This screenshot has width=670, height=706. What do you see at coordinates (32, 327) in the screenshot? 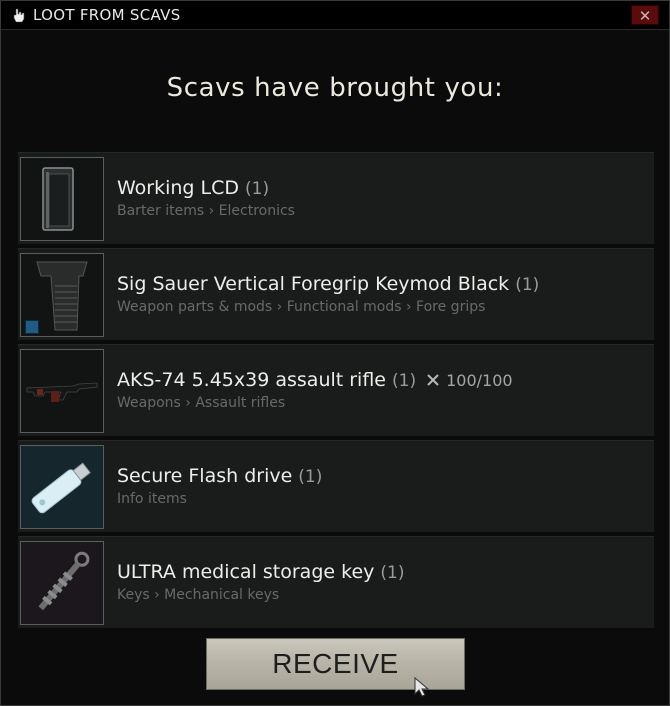
I see `lock-badge-icon` at bounding box center [32, 327].